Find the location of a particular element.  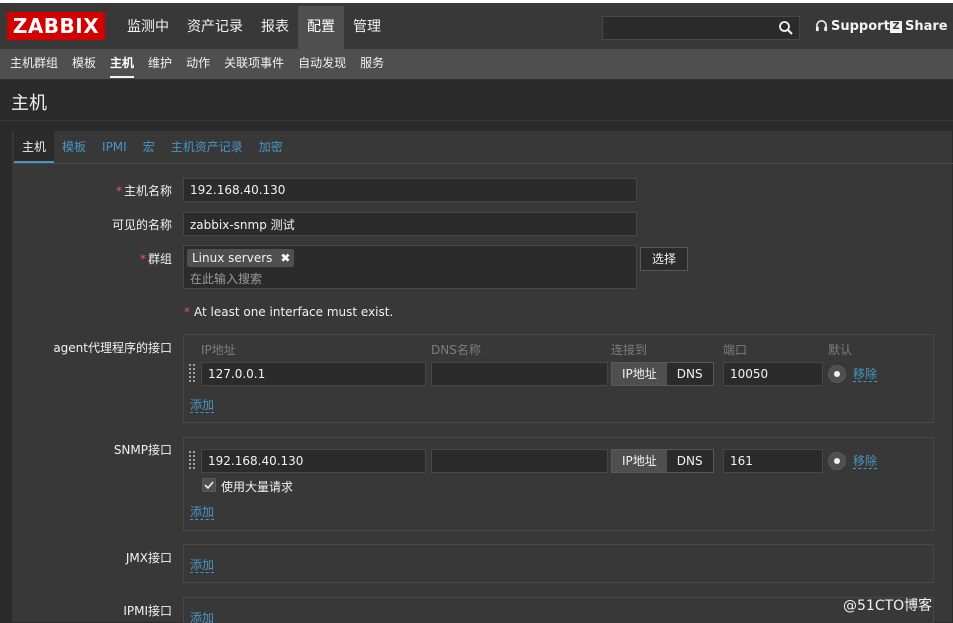

main-menu-configuration: 配置 is located at coordinates (321, 29).